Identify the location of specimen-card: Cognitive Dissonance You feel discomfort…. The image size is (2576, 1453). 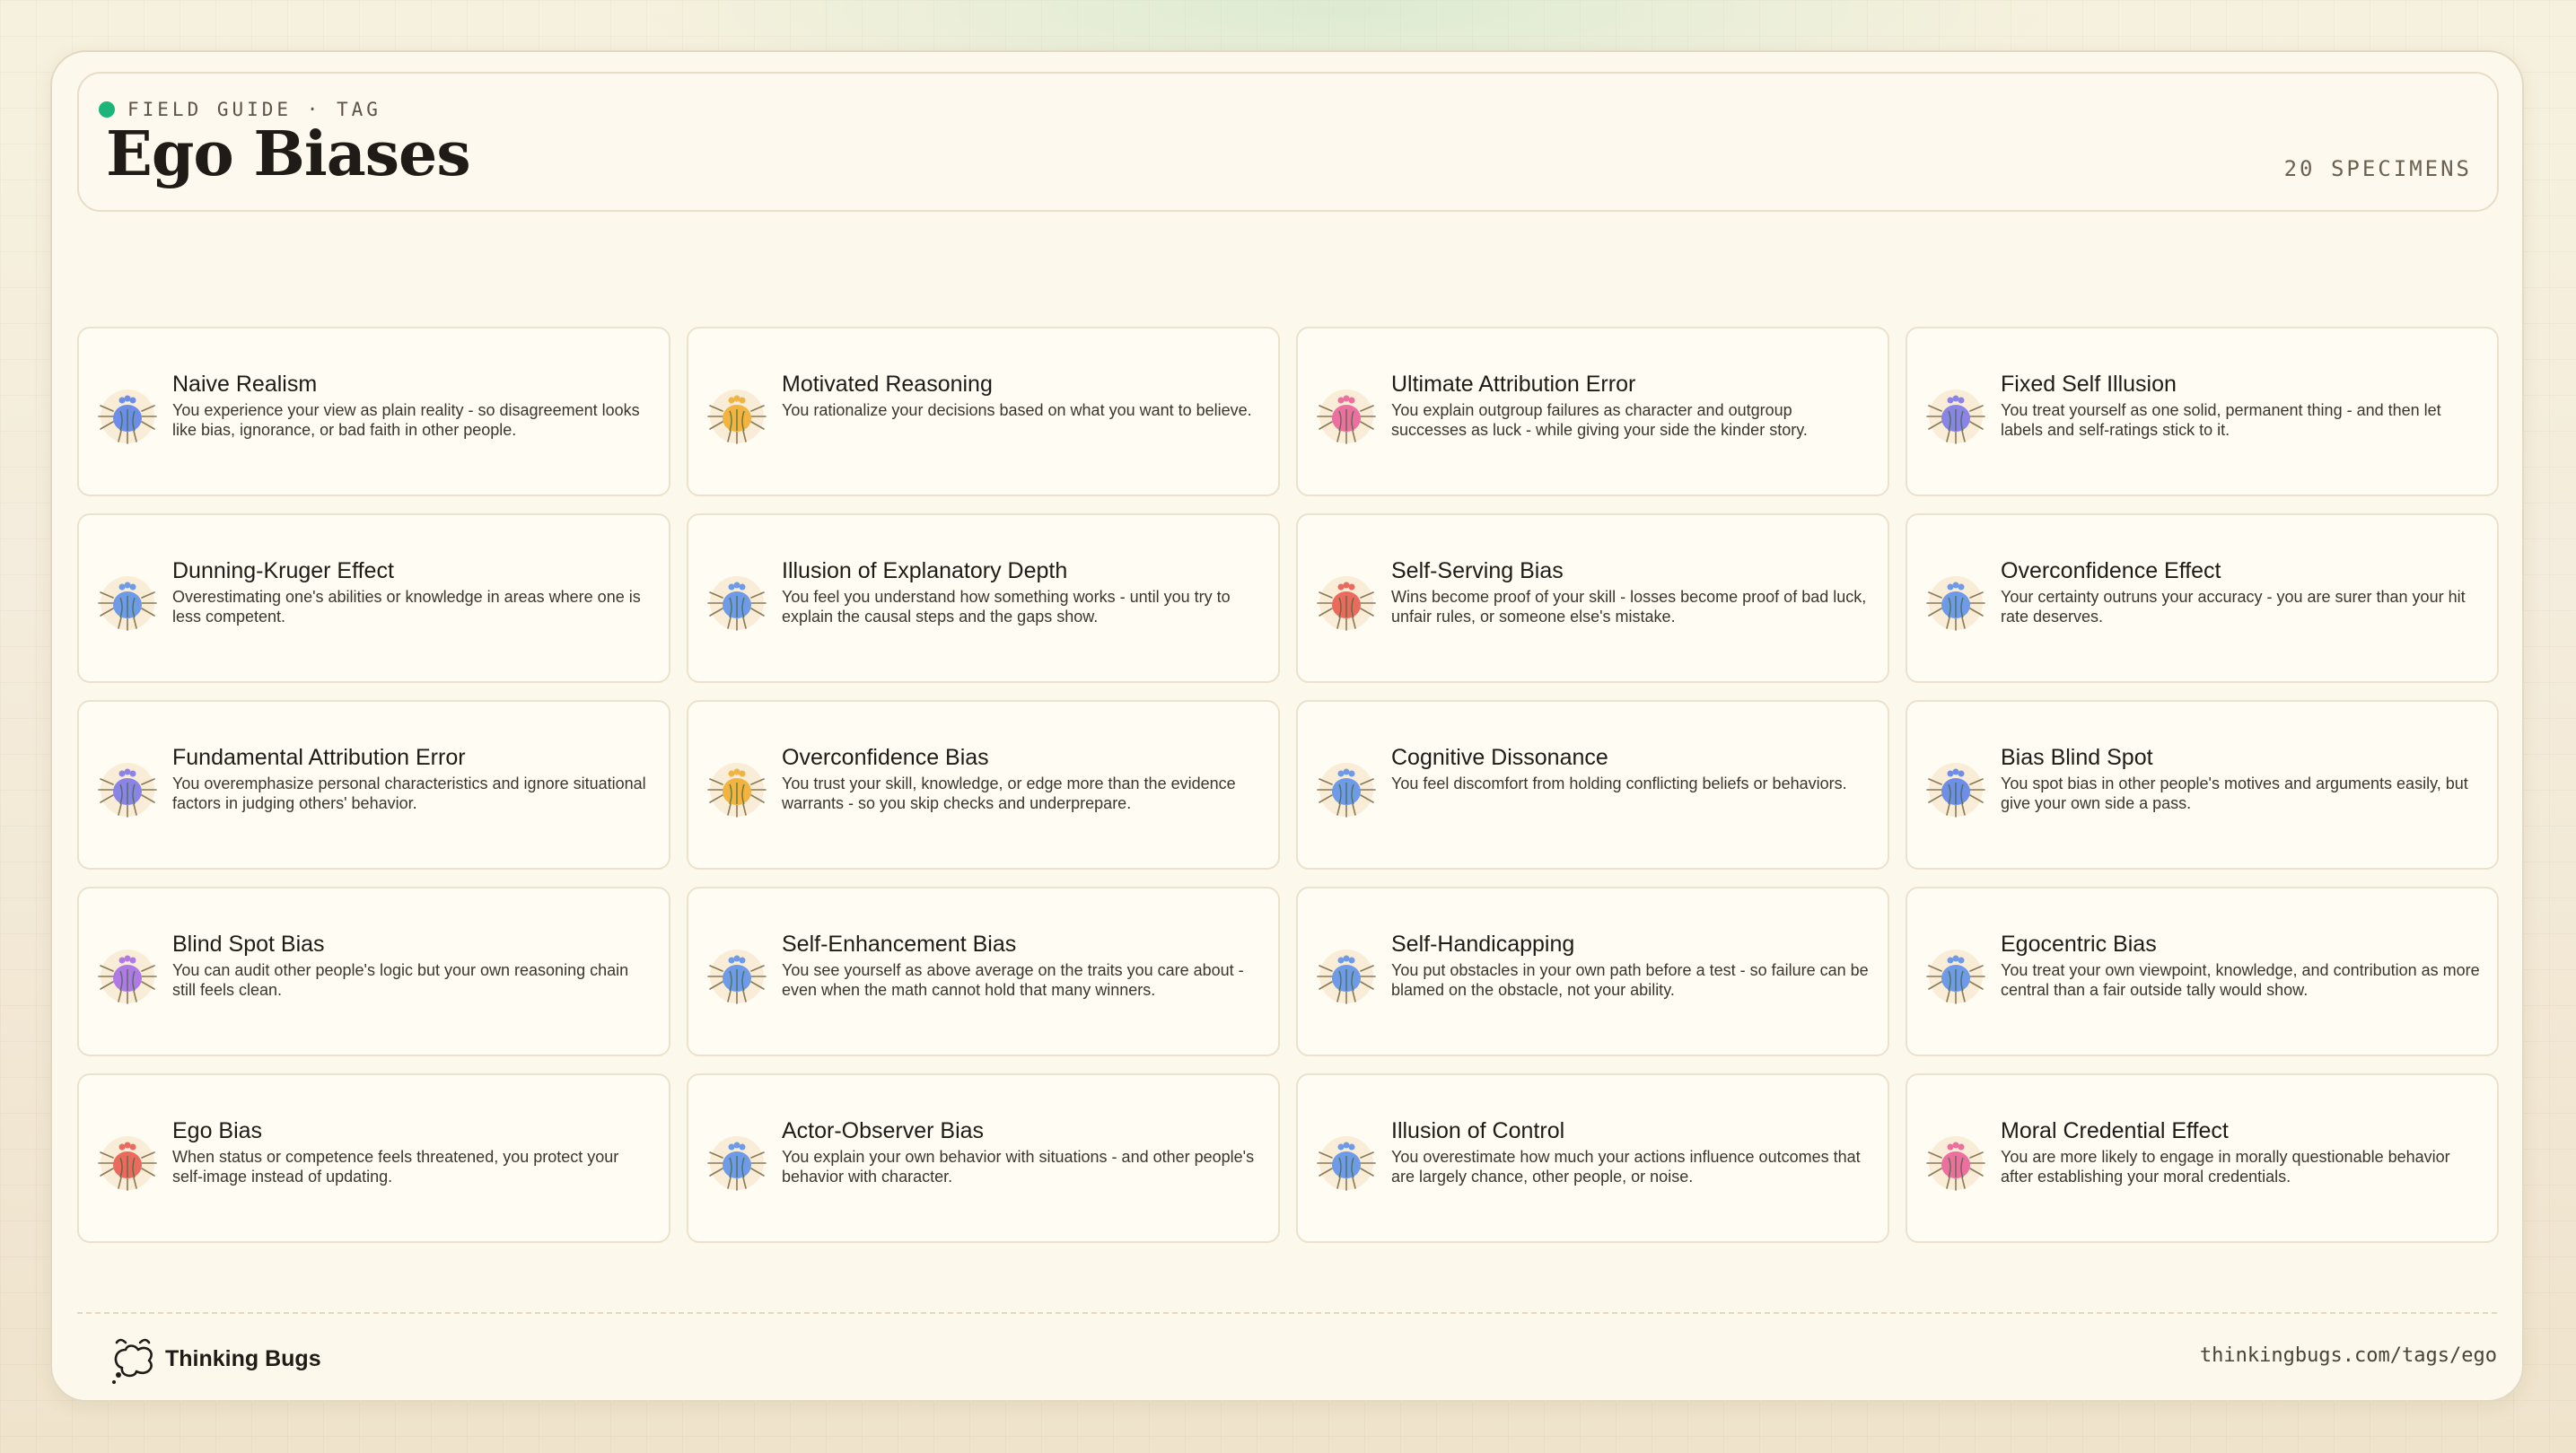
(1592, 785).